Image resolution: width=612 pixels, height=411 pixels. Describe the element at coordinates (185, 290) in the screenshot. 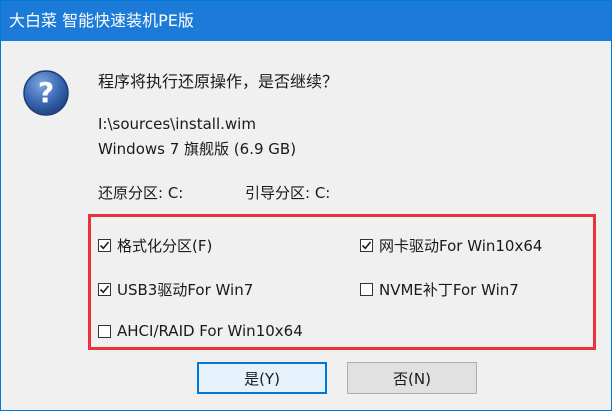

I see `usb3-driver-label: USB3驱动For Win7` at that location.